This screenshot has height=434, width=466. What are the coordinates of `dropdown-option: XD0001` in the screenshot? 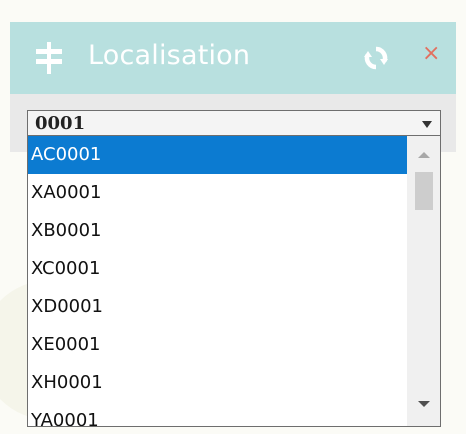 It's located at (217, 307).